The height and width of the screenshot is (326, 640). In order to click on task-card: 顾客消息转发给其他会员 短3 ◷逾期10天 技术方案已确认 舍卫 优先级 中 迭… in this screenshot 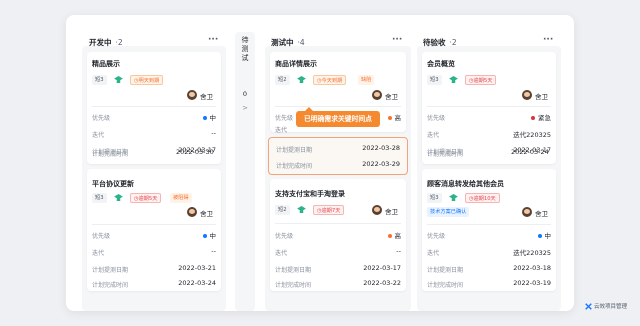, I will do `click(489, 230)`.